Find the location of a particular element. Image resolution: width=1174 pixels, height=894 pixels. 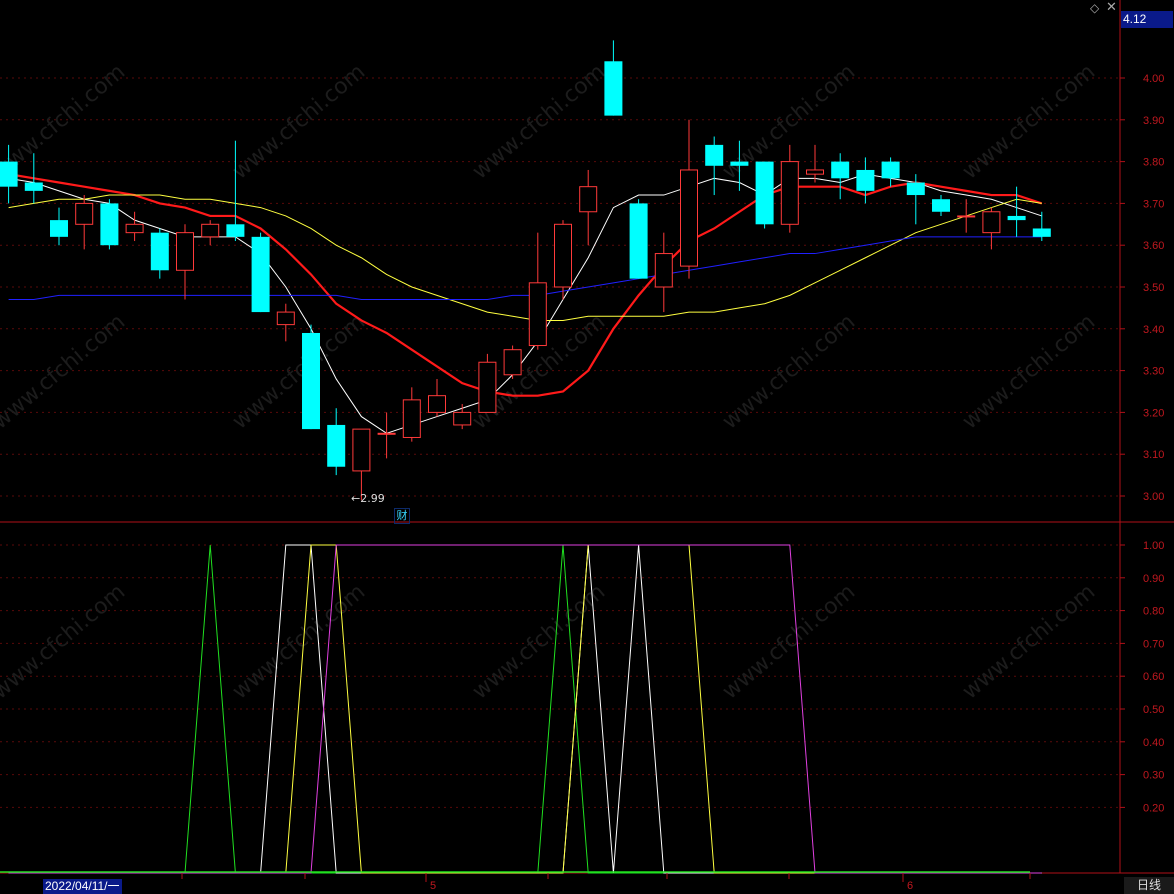

y-tick-label: 3.70 is located at coordinates (1153, 204).